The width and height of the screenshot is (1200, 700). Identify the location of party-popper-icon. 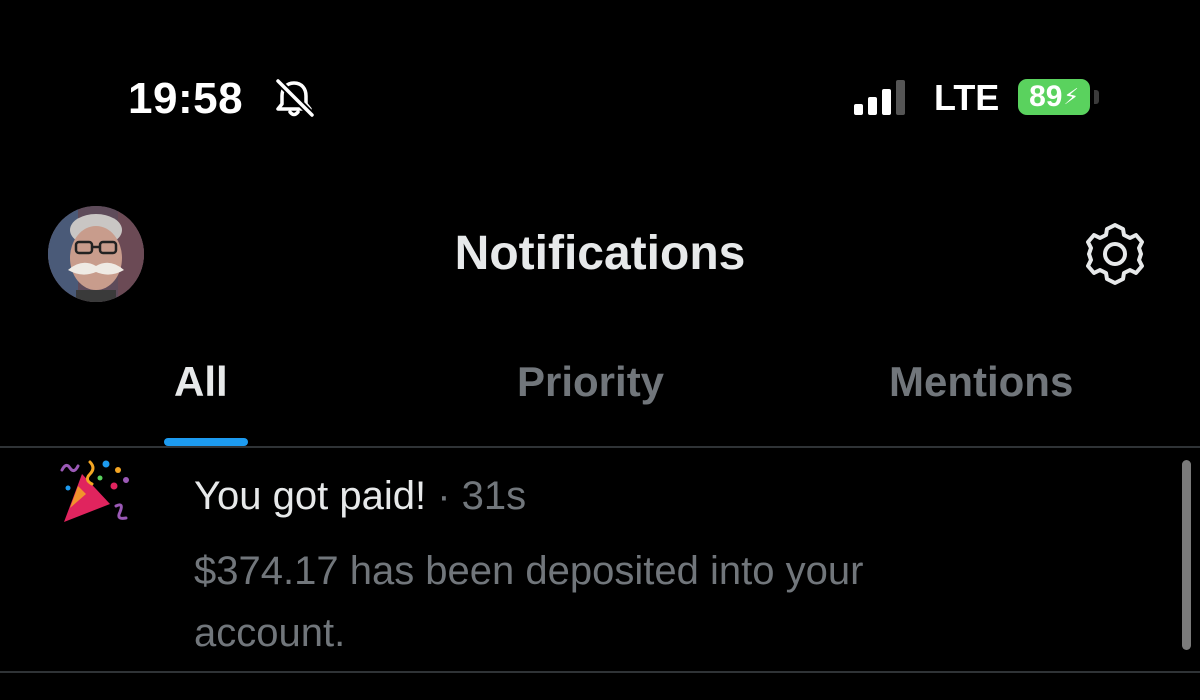
(94, 491).